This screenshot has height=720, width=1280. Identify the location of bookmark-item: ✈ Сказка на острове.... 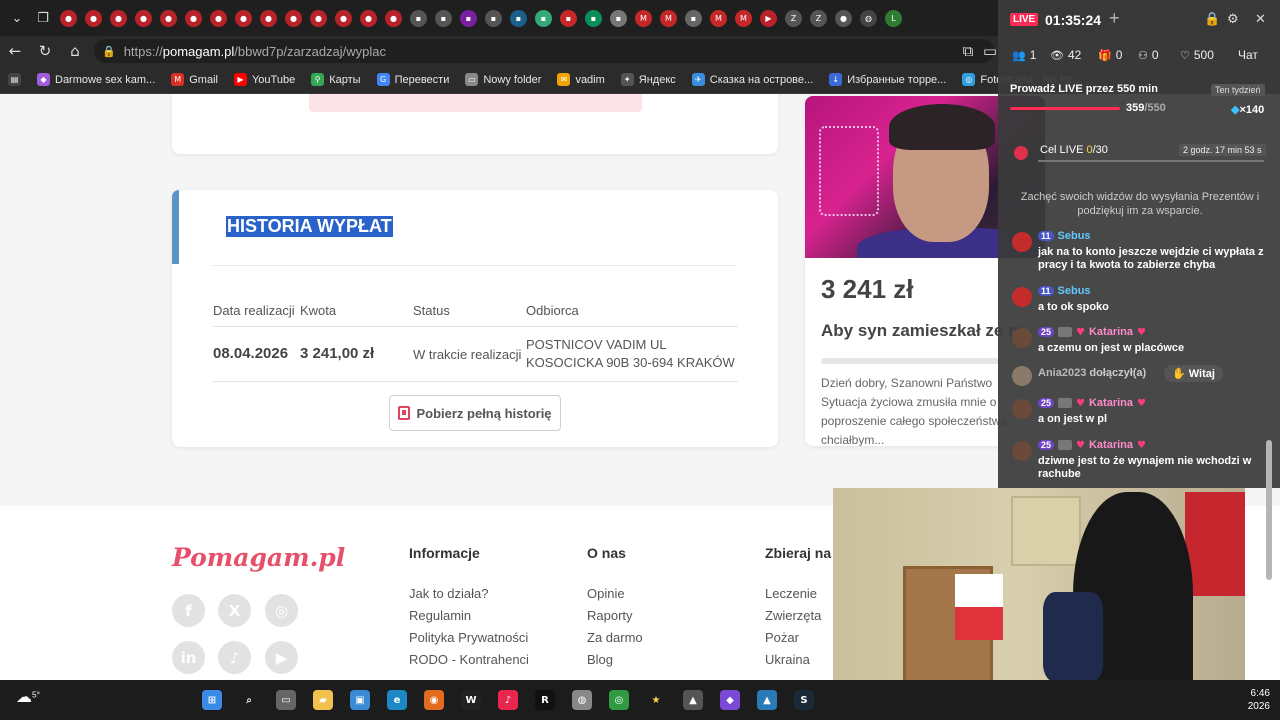
(752, 79).